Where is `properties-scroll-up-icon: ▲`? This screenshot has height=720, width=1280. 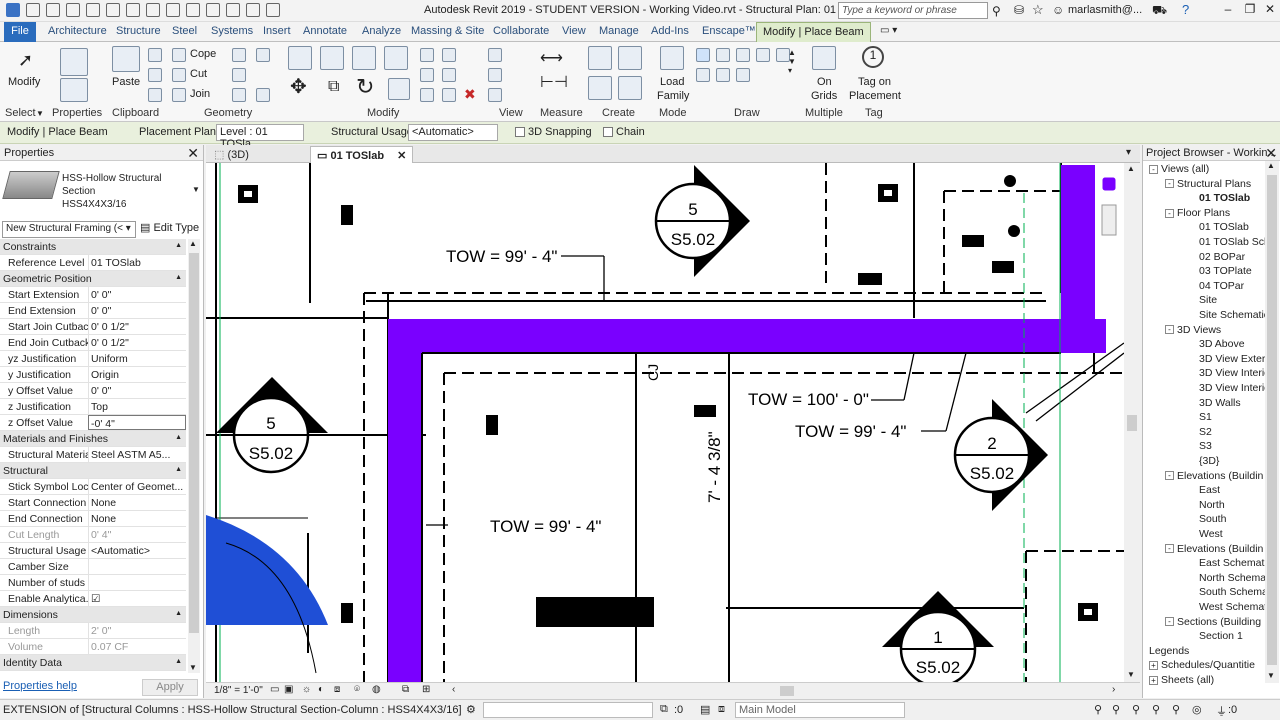 properties-scroll-up-icon: ▲ is located at coordinates (193, 243).